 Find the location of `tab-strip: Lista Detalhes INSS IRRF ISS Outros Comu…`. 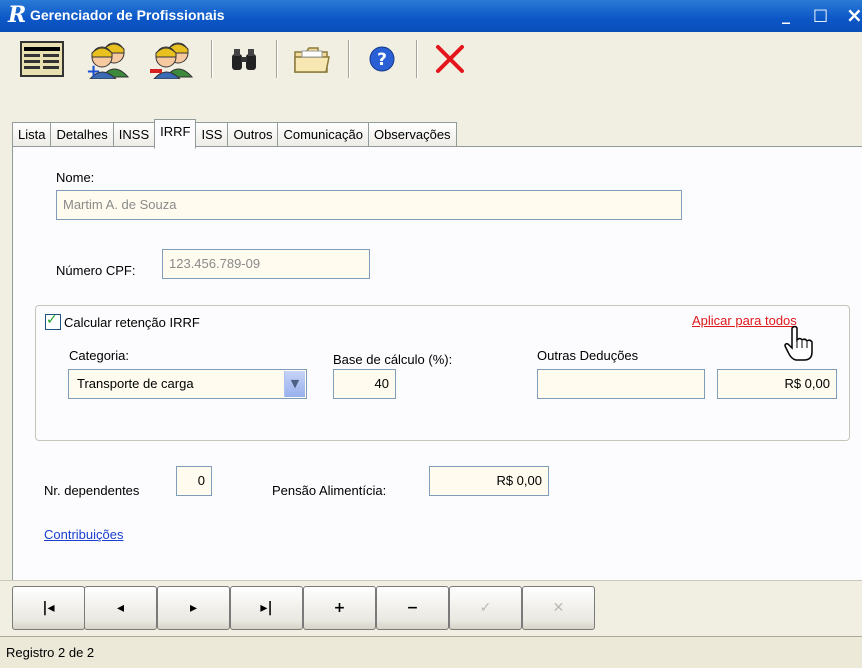

tab-strip: Lista Detalhes INSS IRRF ISS Outros Comu… is located at coordinates (234, 134).